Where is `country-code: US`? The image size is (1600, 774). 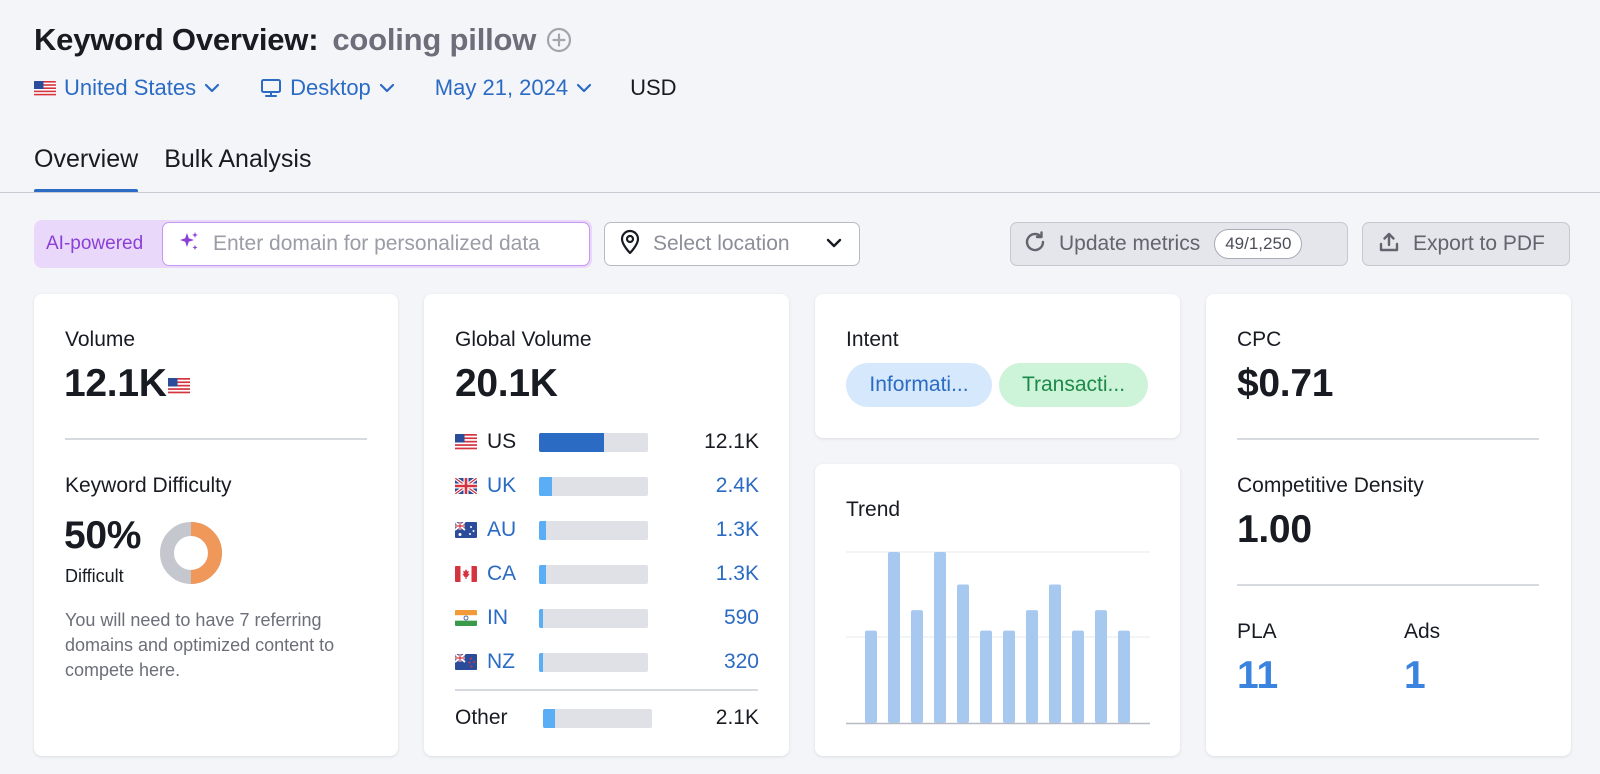 country-code: US is located at coordinates (502, 441).